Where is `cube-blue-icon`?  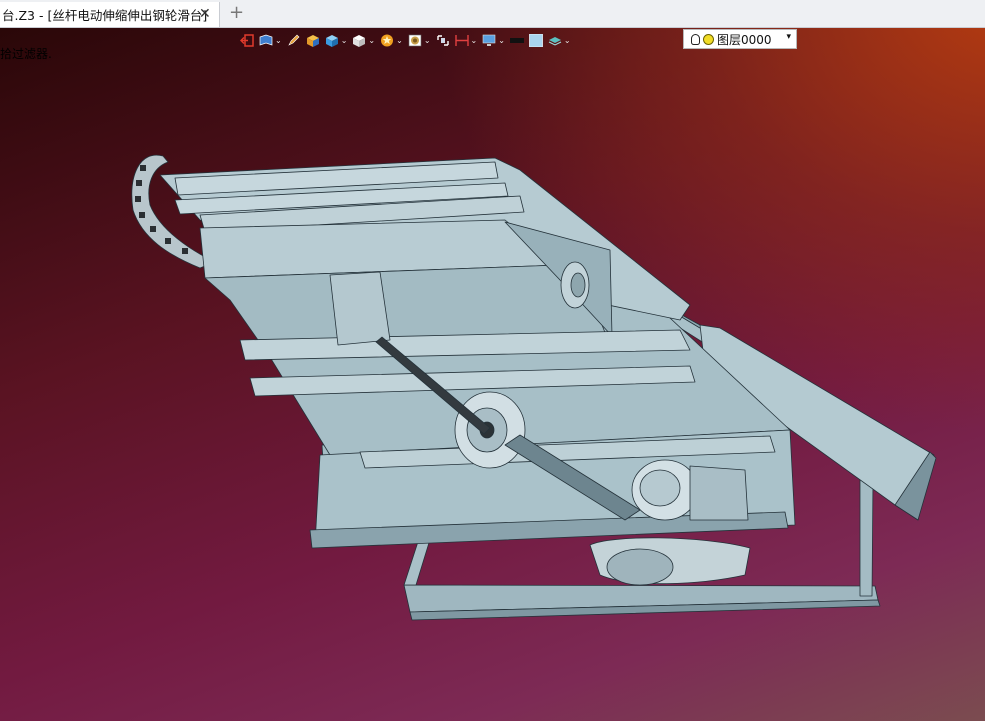 cube-blue-icon is located at coordinates (331, 40).